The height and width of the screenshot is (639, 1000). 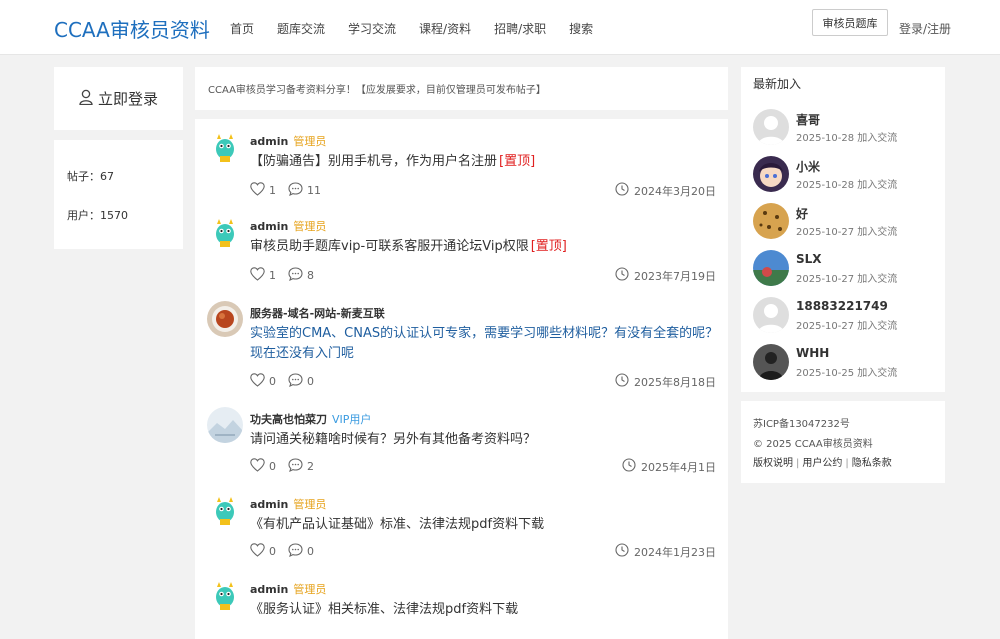 I want to click on author-name: 功夫高也怕菜刀, so click(x=288, y=419).